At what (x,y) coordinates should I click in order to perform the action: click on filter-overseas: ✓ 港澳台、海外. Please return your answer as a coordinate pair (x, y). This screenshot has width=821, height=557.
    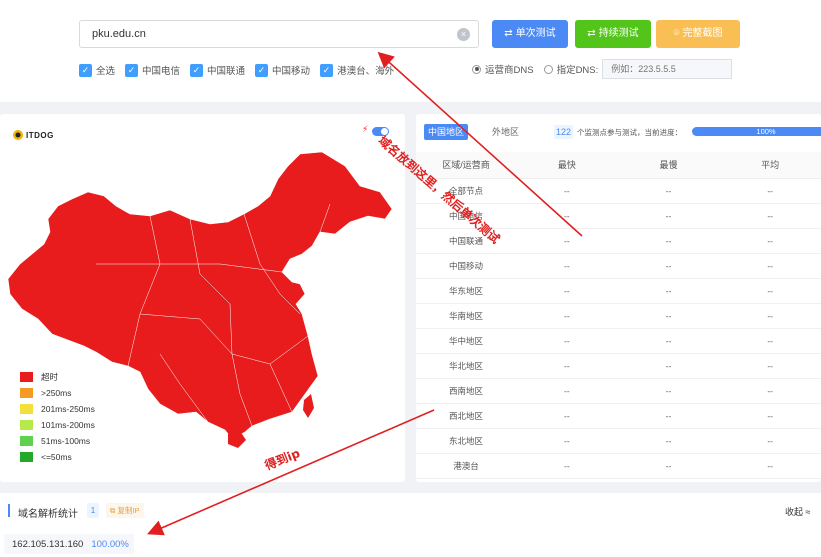
    Looking at the image, I should click on (357, 70).